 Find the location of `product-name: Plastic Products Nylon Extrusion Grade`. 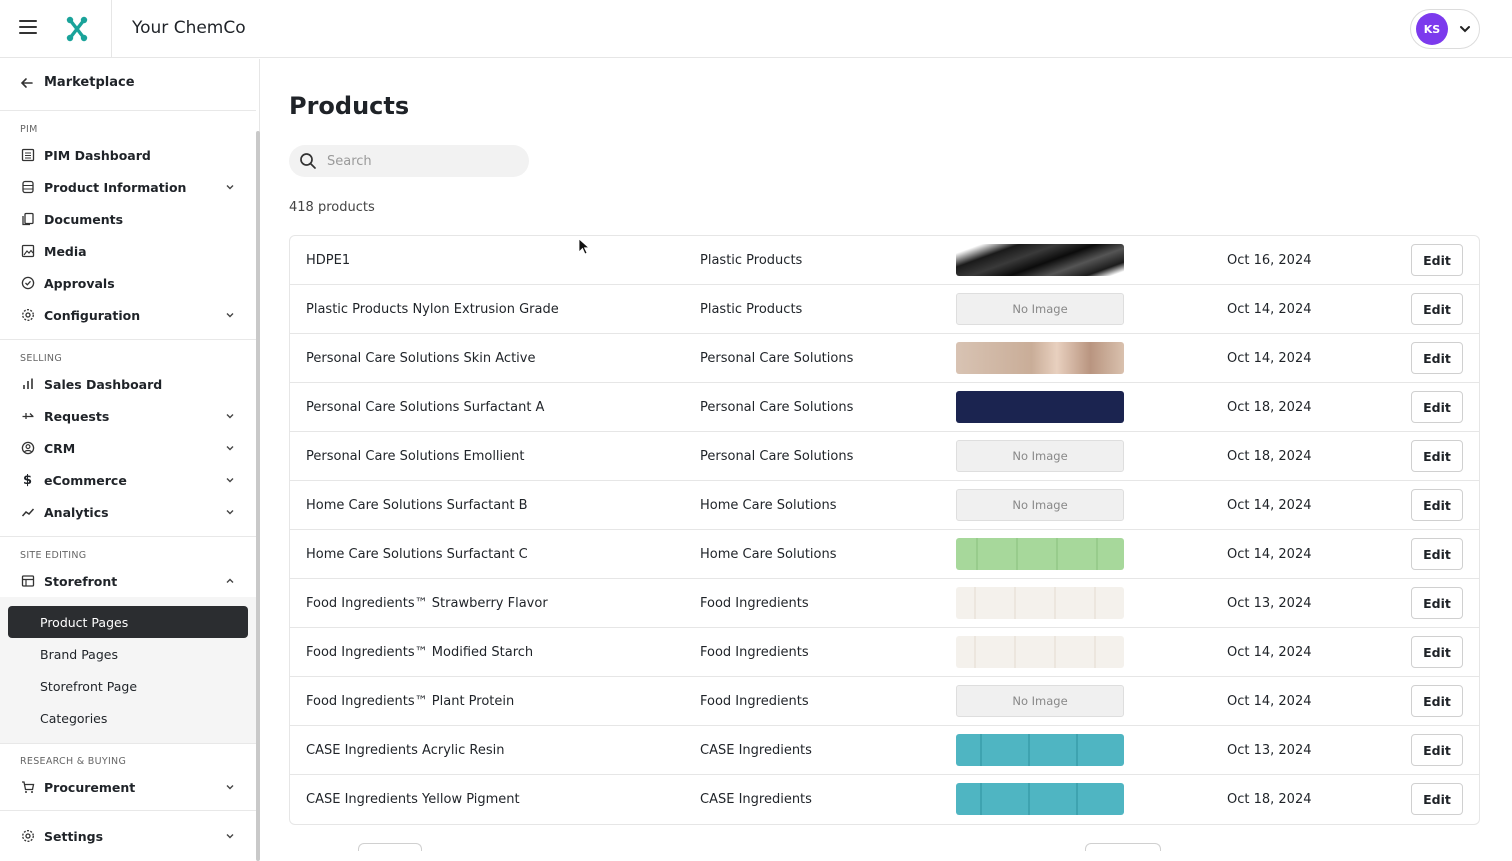

product-name: Plastic Products Nylon Extrusion Grade is located at coordinates (432, 309).